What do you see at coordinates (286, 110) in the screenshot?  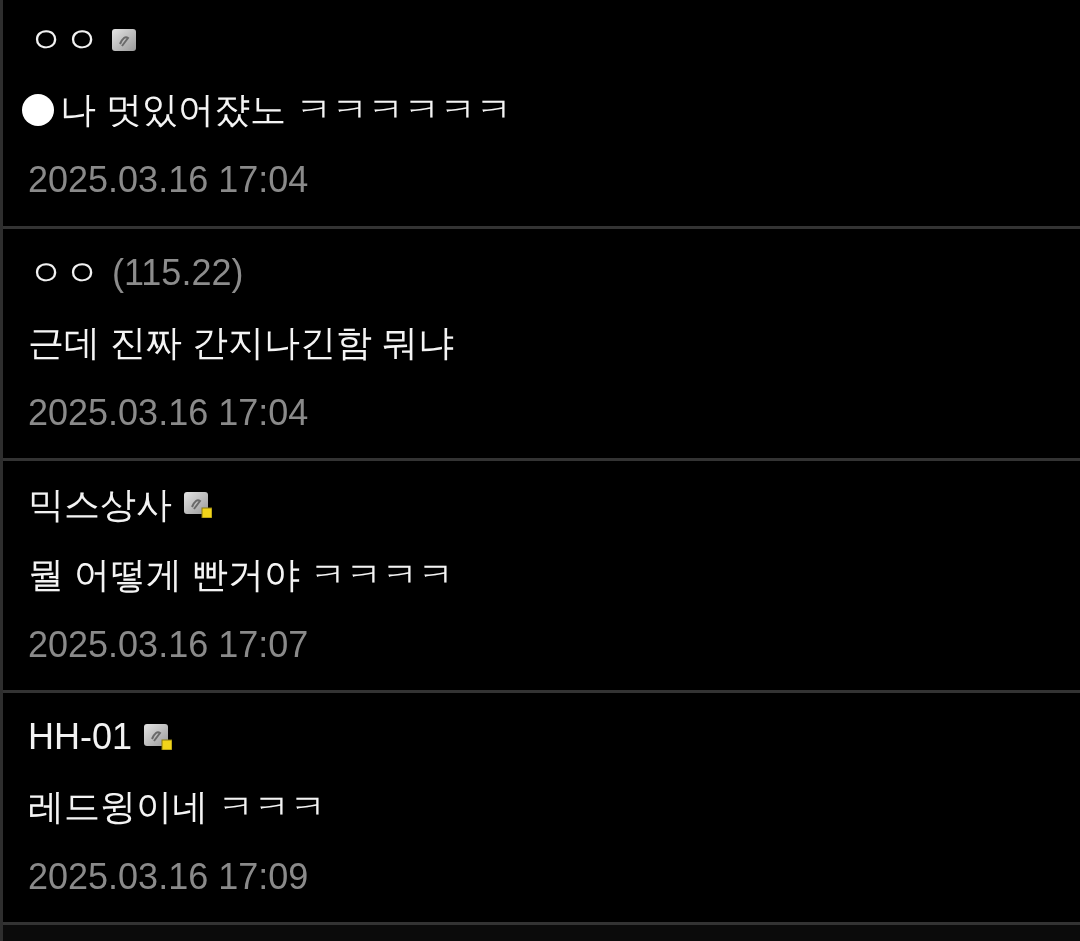 I see `comment-text: 나 멋있어쟜노 ㅋㅋㅋㅋㅋㅋ` at bounding box center [286, 110].